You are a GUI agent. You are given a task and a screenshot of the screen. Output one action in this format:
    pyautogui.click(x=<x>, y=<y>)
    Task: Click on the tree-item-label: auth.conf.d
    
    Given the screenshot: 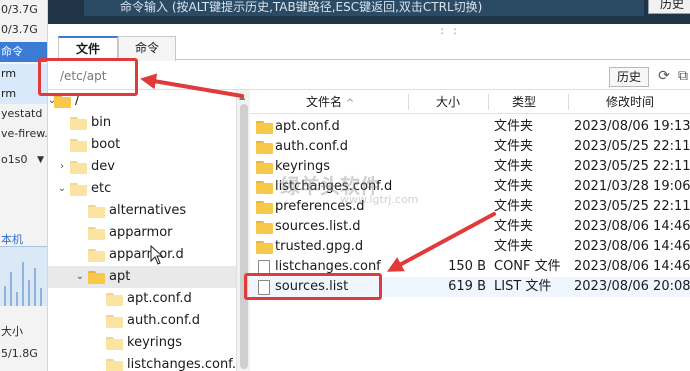 What is the action you would take?
    pyautogui.click(x=164, y=320)
    